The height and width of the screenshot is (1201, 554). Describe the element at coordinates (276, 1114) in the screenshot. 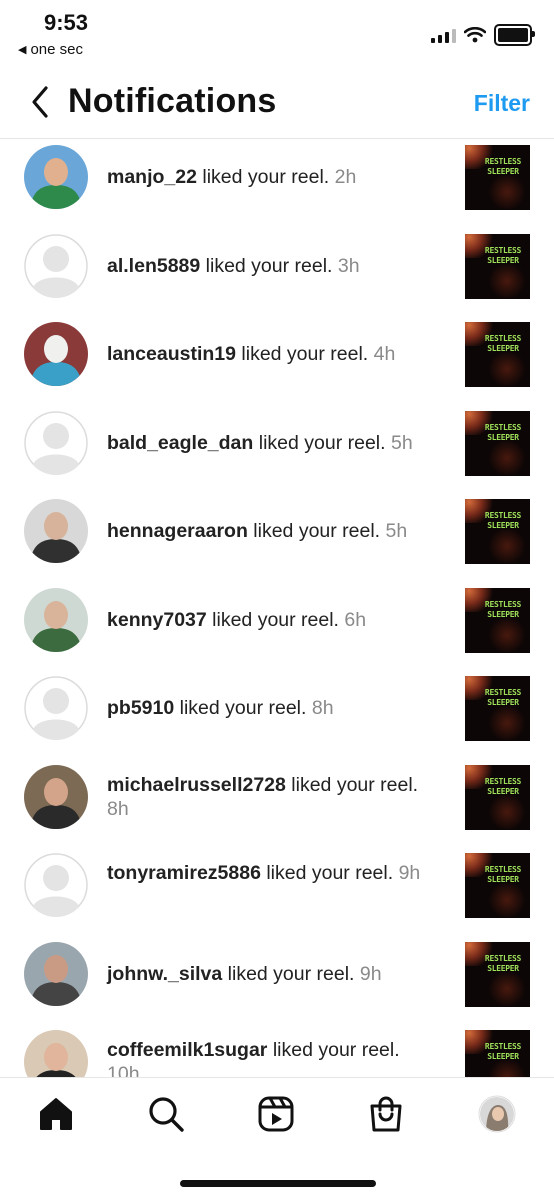

I see `reels-icon` at that location.